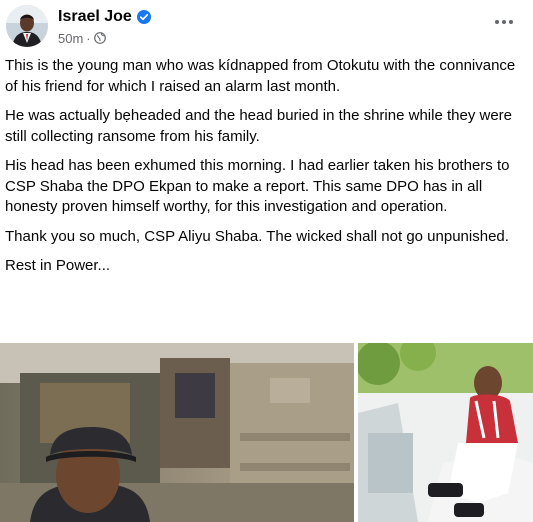 The height and width of the screenshot is (522, 533). I want to click on avatar-image, so click(27, 26).